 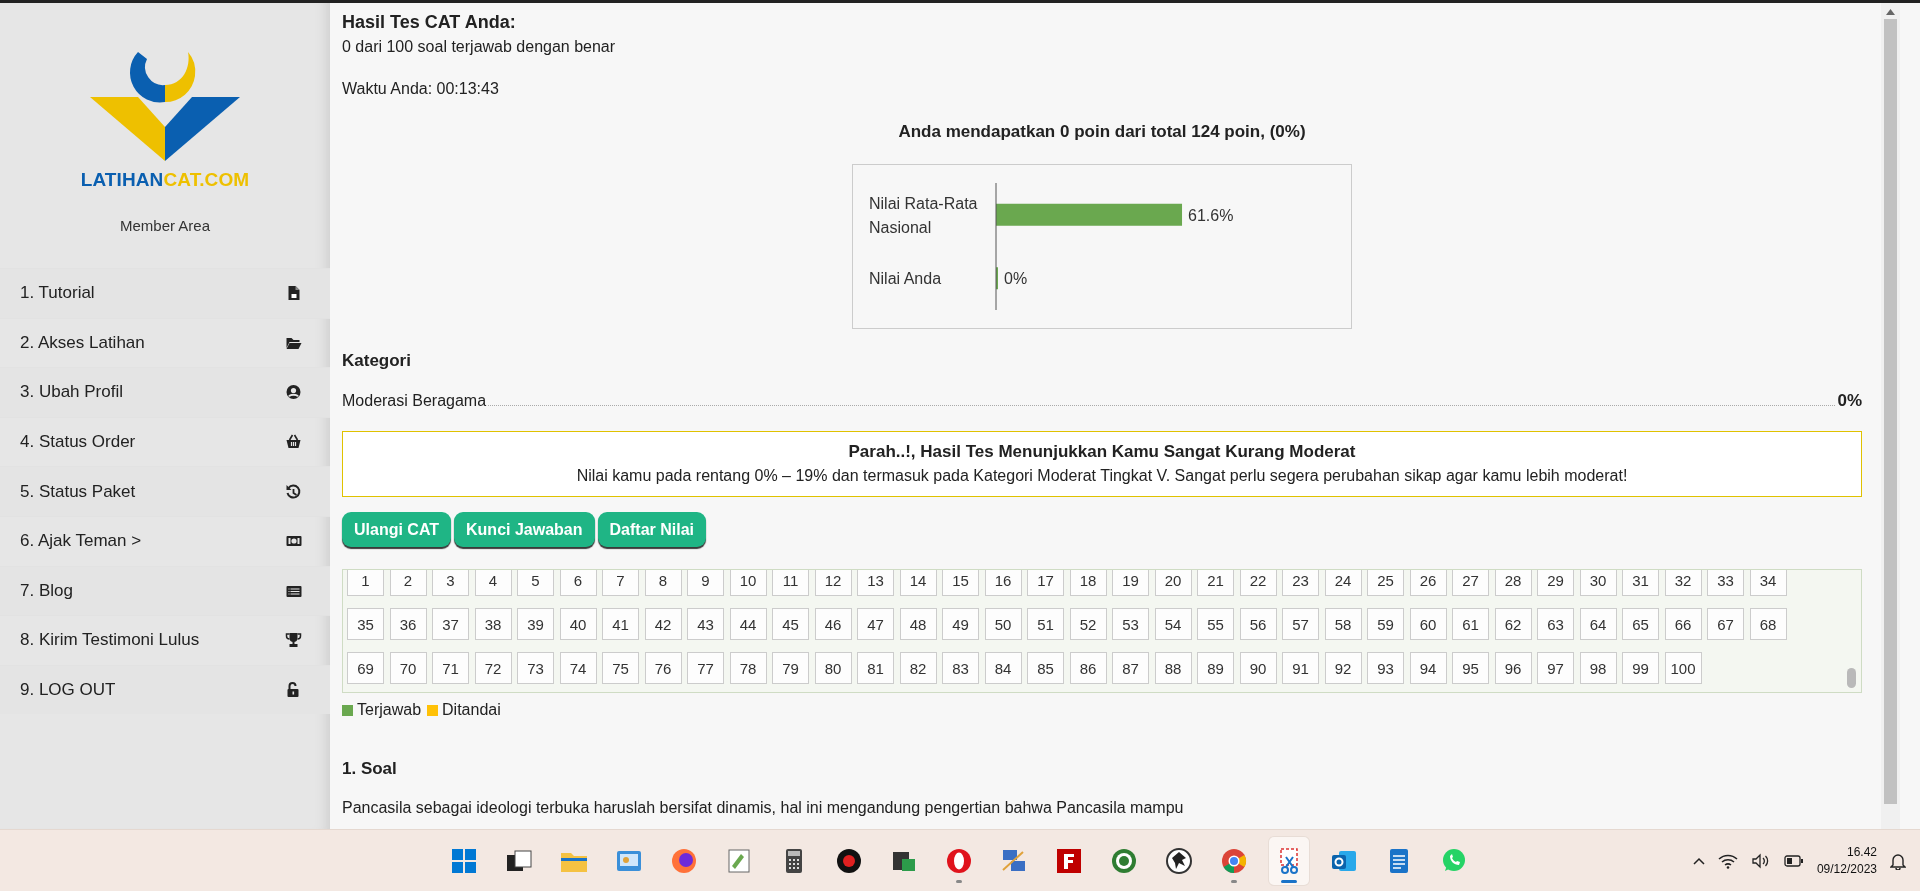 I want to click on wifi-icon, so click(x=1727, y=860).